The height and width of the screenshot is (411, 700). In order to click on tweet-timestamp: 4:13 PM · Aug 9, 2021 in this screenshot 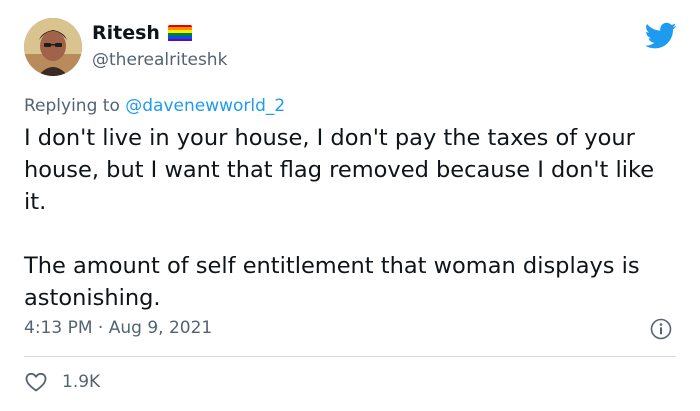, I will do `click(118, 328)`.